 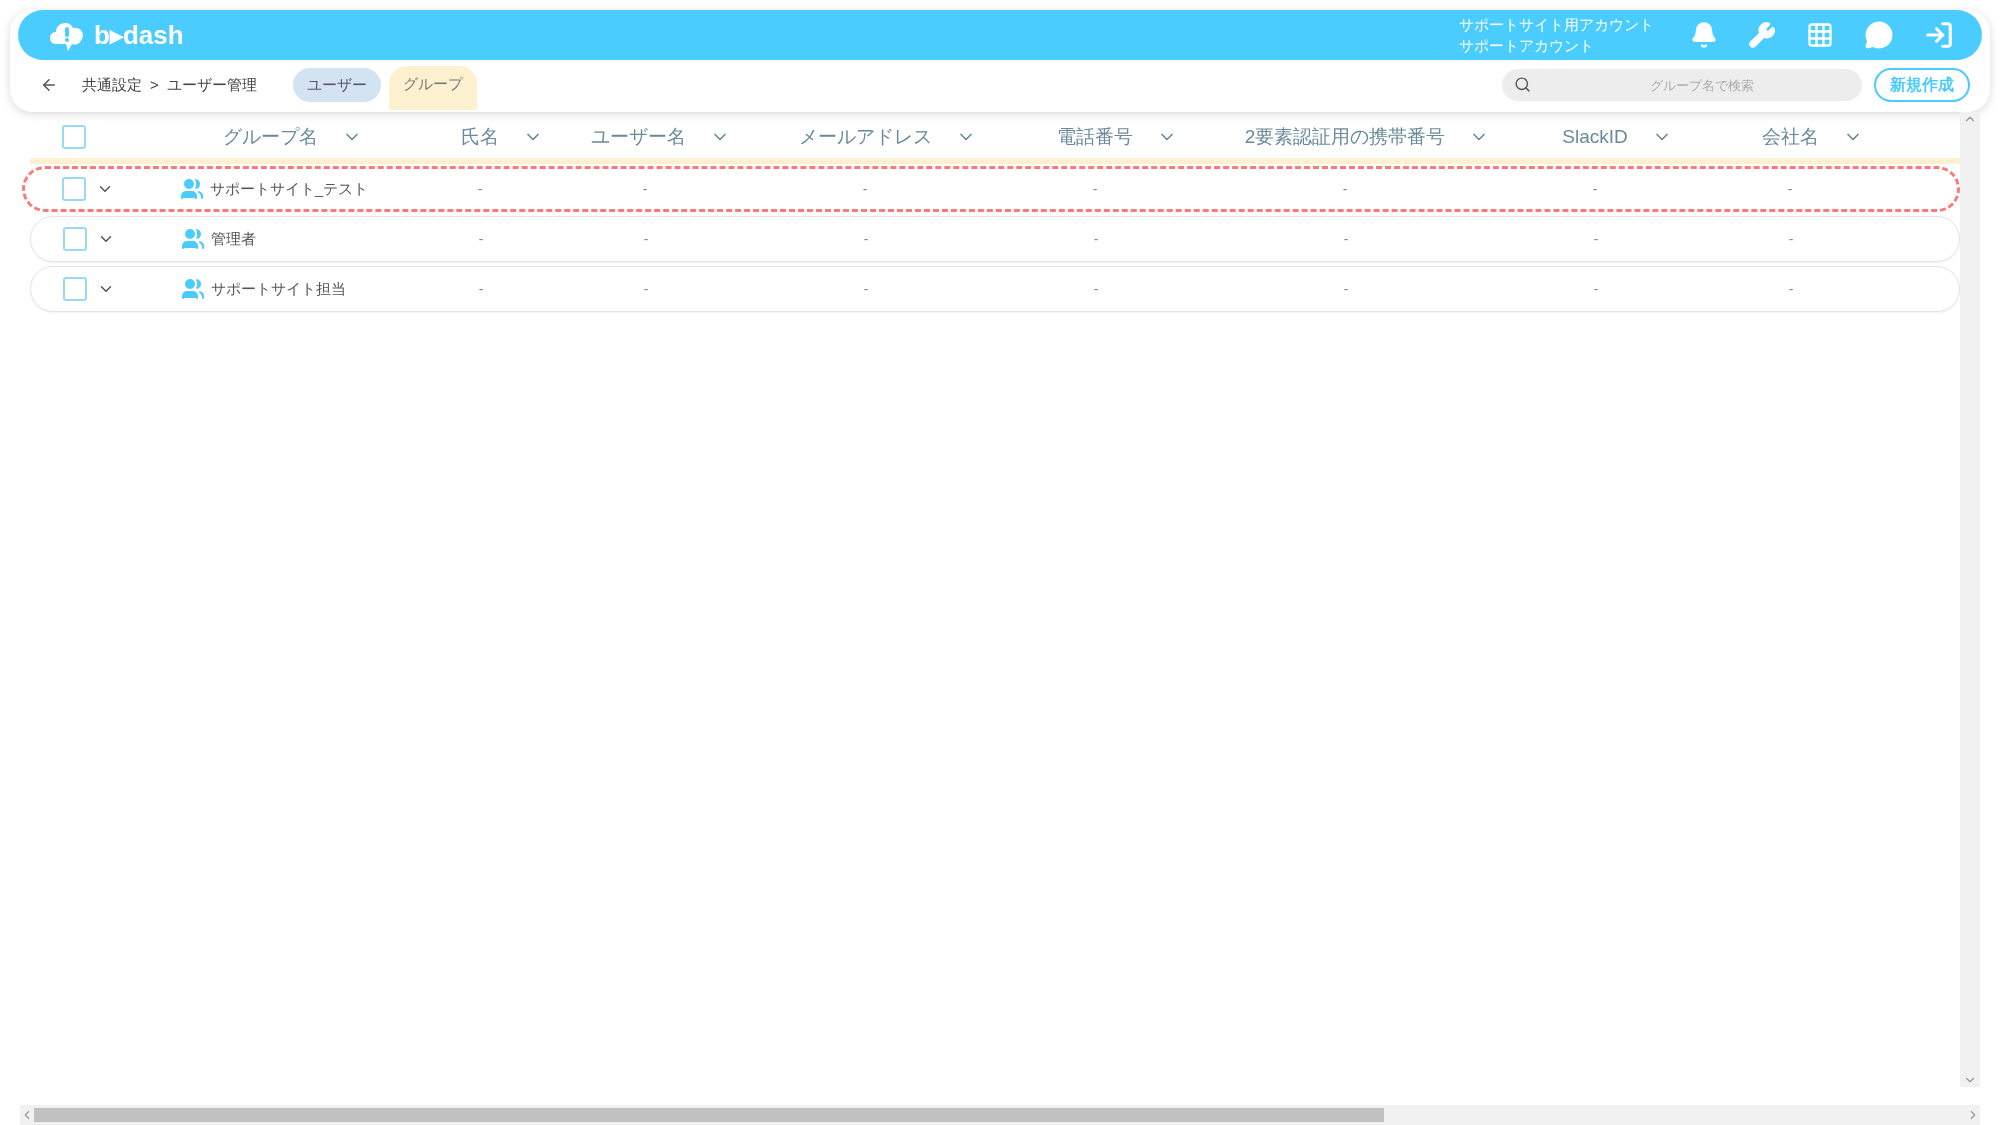 I want to click on table-row: サポートサイト_テスト - - - - - - -, so click(x=991, y=189).